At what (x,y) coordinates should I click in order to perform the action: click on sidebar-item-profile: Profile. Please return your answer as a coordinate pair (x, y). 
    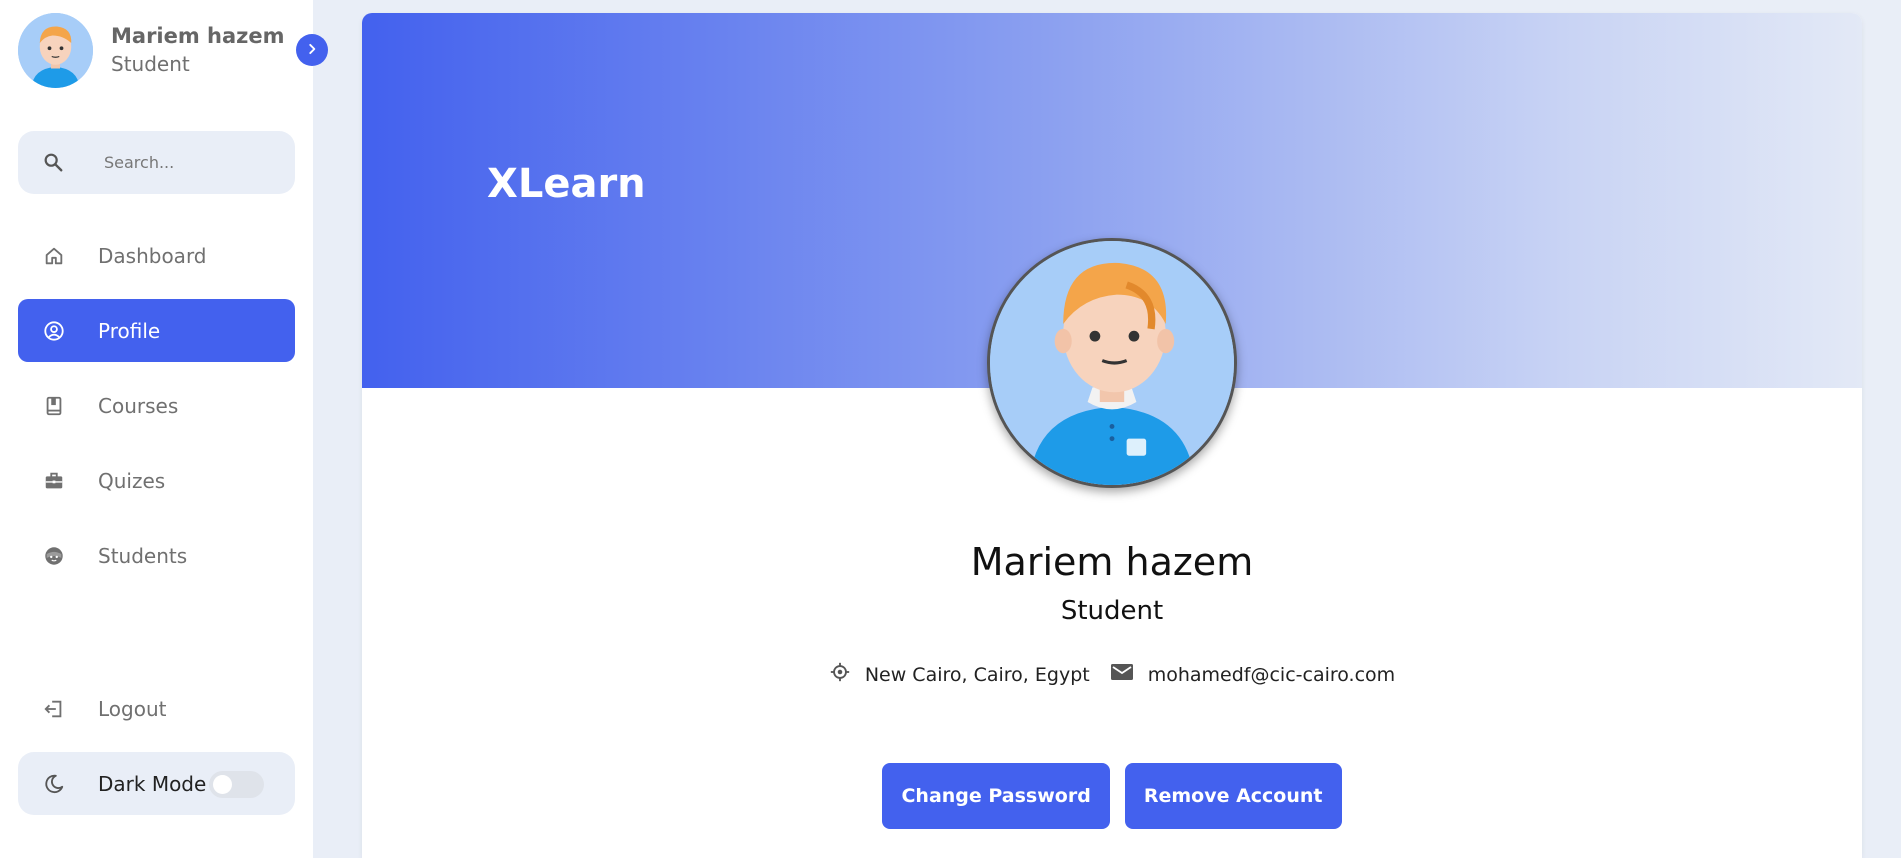
    Looking at the image, I should click on (156, 330).